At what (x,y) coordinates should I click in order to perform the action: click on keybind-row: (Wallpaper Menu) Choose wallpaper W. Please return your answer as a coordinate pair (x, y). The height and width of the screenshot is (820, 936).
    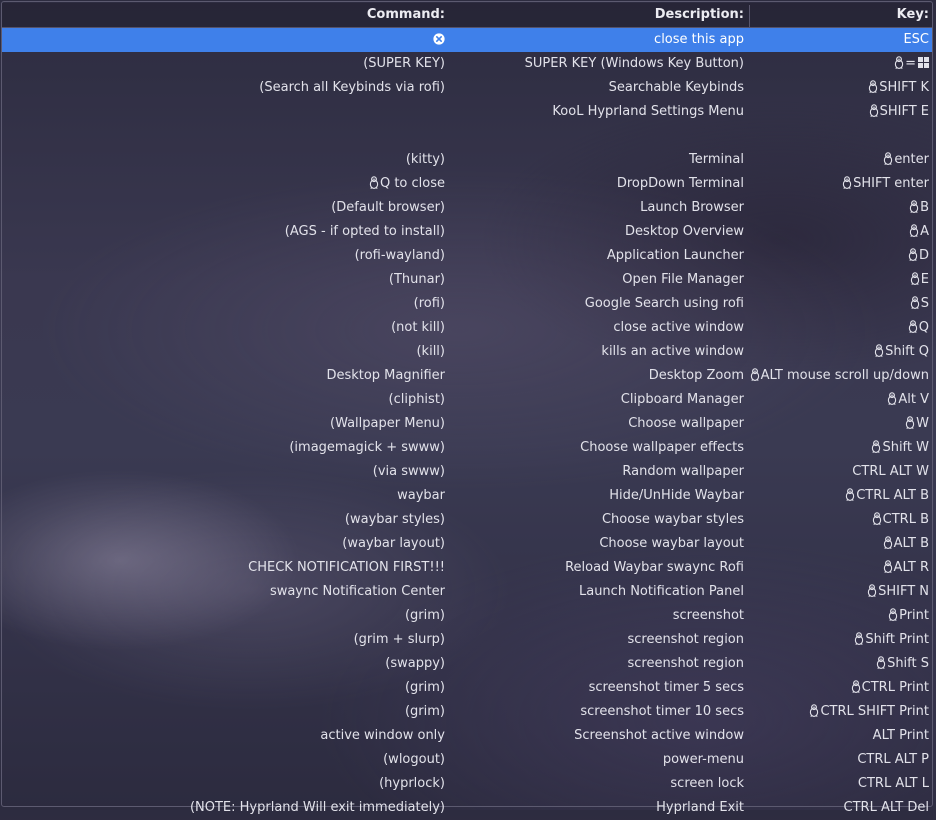
    Looking at the image, I should click on (467, 424).